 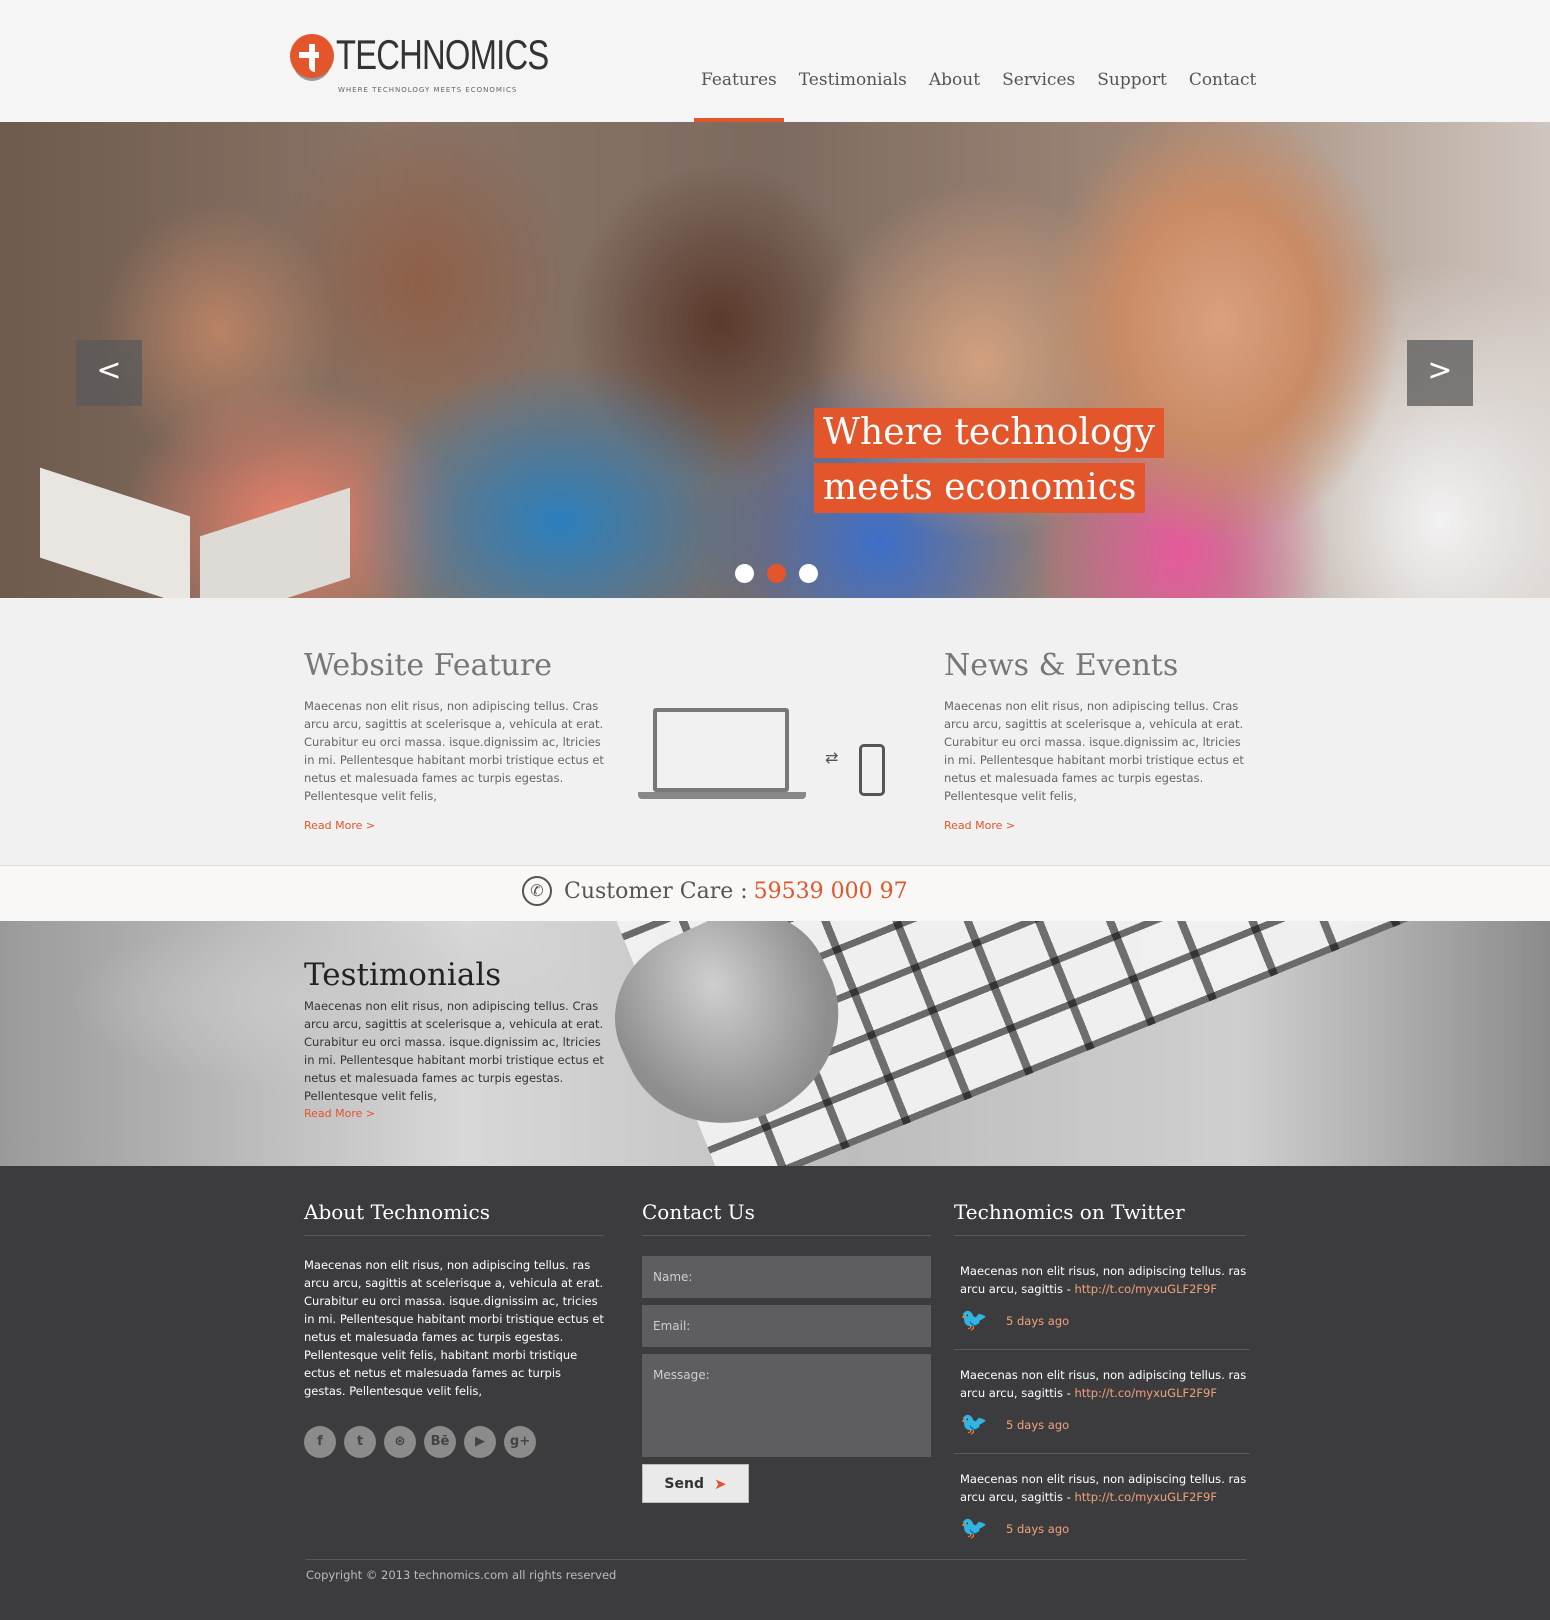 What do you see at coordinates (440, 1442) in the screenshot?
I see `behance-icon: Bē` at bounding box center [440, 1442].